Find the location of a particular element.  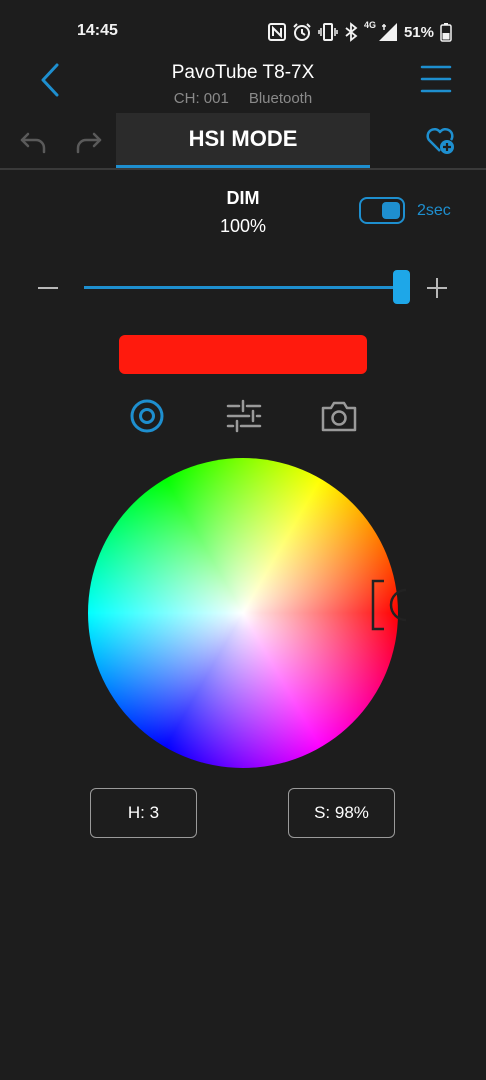

undo-button is located at coordinates (33, 142).